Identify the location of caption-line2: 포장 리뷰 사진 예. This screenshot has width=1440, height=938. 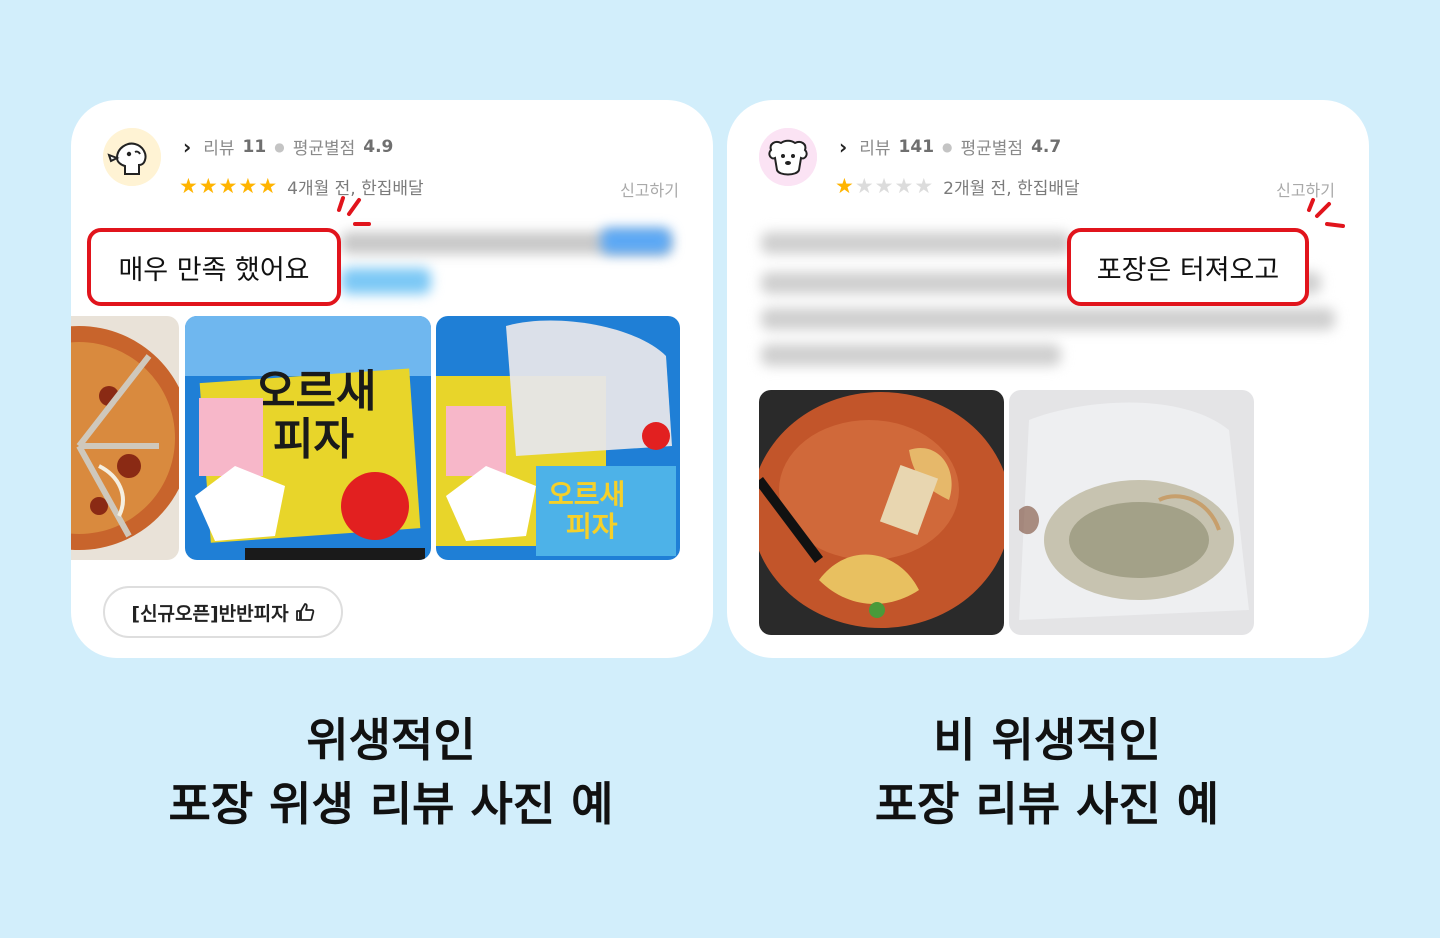
(1047, 804).